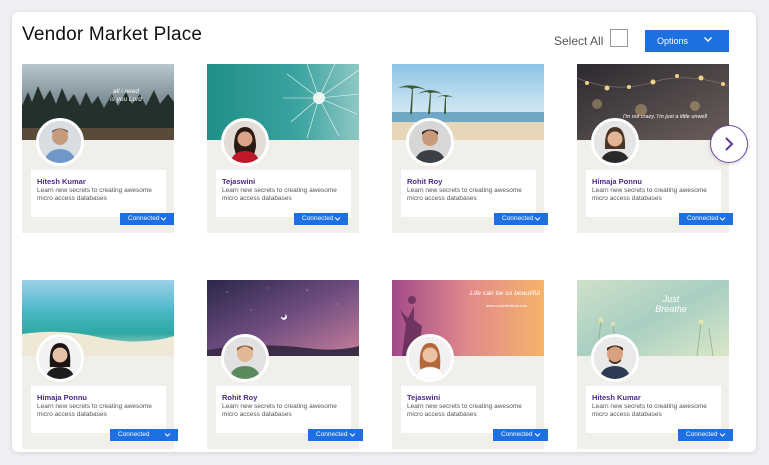 The image size is (769, 465). Describe the element at coordinates (507, 305) in the screenshot. I see `cover-subtext: www.musicfestival.com` at that location.